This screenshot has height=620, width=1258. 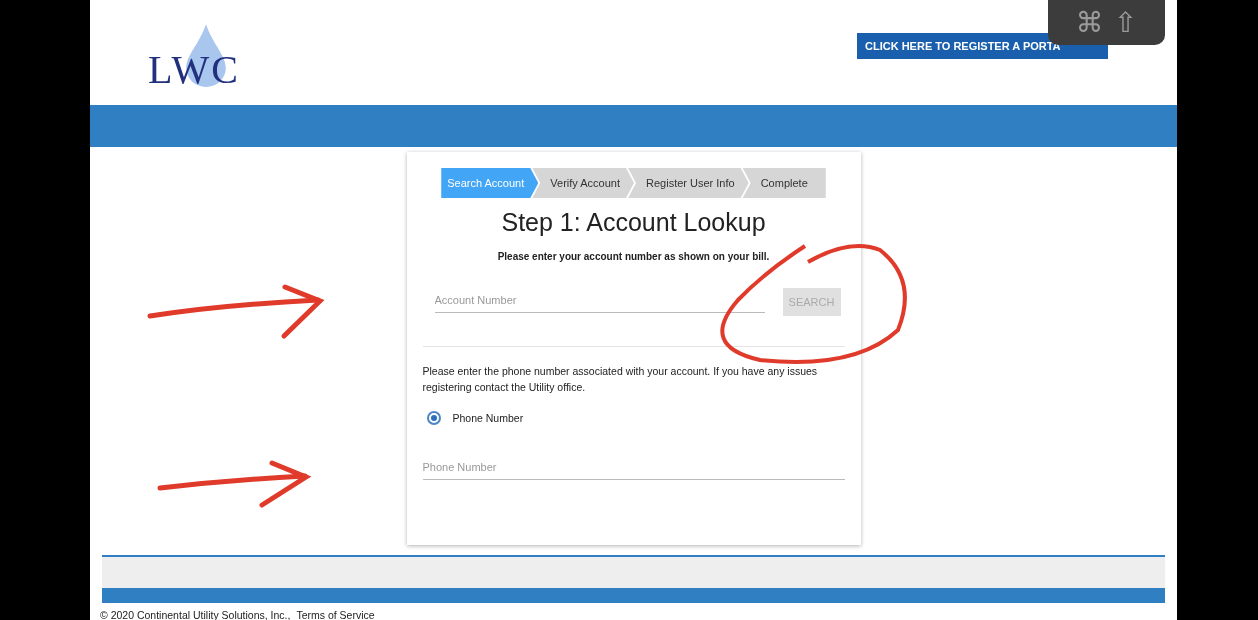 What do you see at coordinates (633, 256) in the screenshot?
I see `instruction-text: Please enter your account number as shown on your bill.` at bounding box center [633, 256].